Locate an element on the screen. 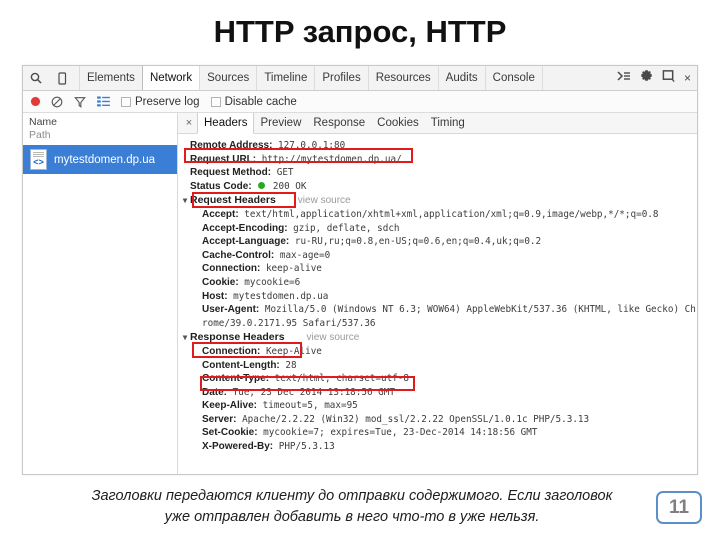 The image size is (720, 540). header-key: Request URL: is located at coordinates (223, 159).